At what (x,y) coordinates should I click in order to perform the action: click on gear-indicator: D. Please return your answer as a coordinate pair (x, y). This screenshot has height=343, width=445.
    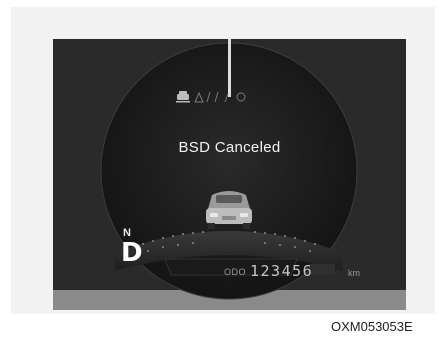
    Looking at the image, I should click on (132, 253).